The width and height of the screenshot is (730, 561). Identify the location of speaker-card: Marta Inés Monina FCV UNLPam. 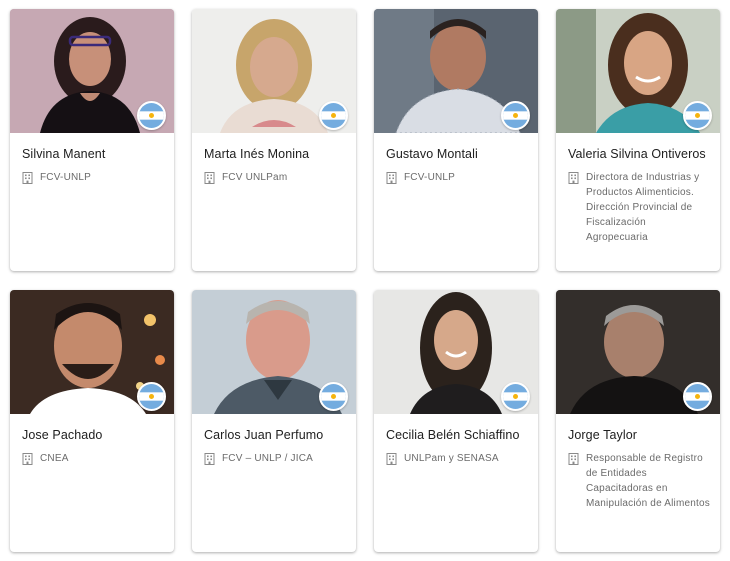
(274, 140).